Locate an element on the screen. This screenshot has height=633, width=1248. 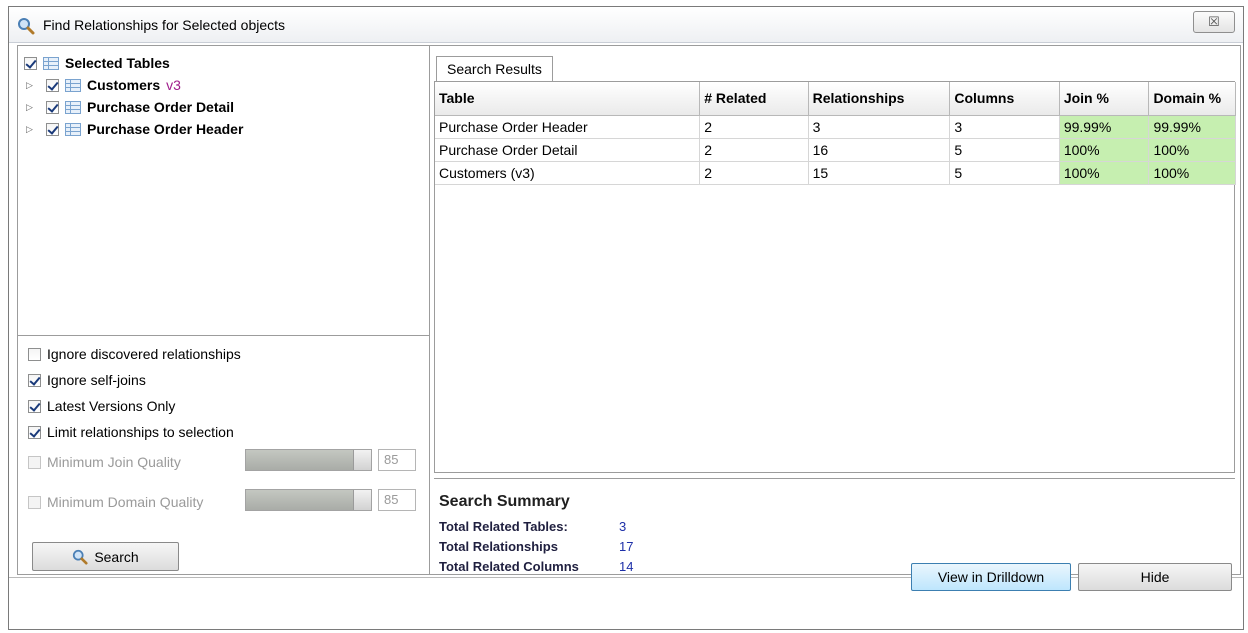
summary-value: 17 is located at coordinates (626, 546).